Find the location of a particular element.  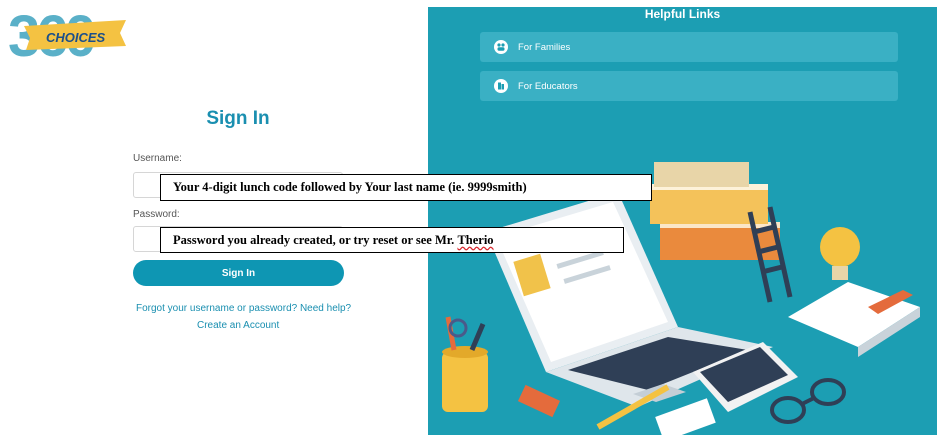

page-title: Sign In is located at coordinates (238, 118).